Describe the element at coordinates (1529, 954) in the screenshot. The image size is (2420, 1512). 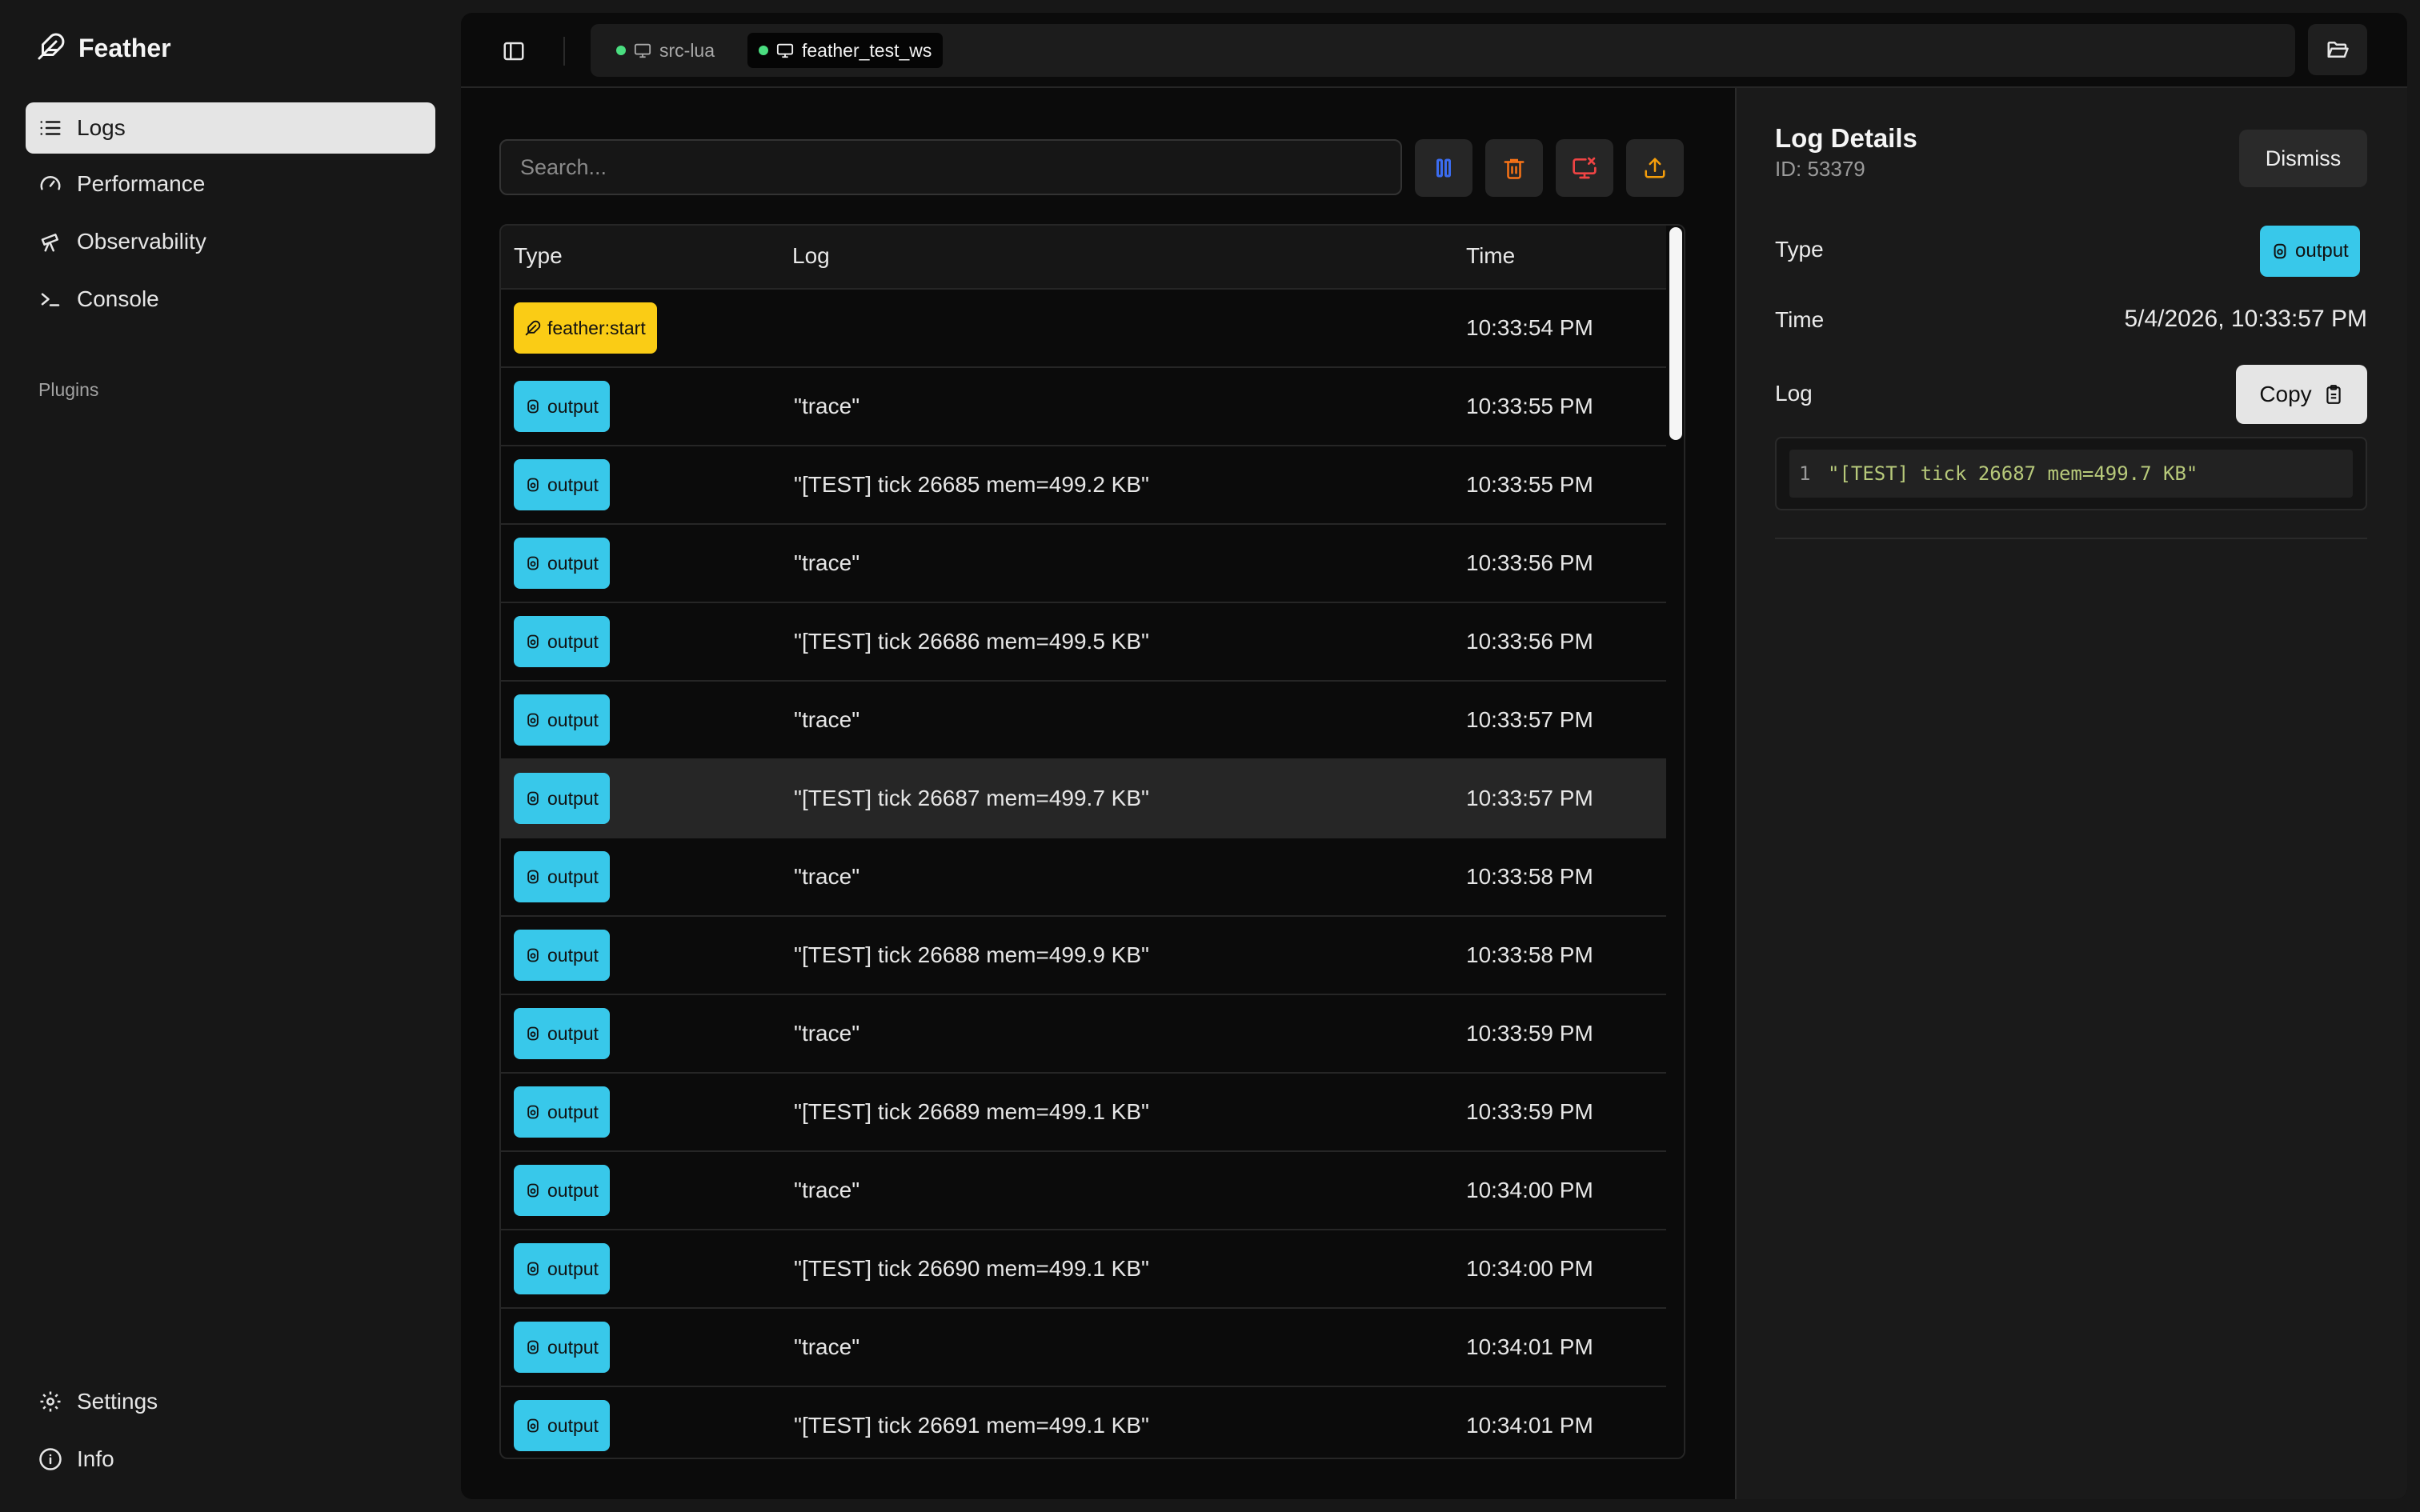
I see `time-cell: 10:33:58 PM` at that location.